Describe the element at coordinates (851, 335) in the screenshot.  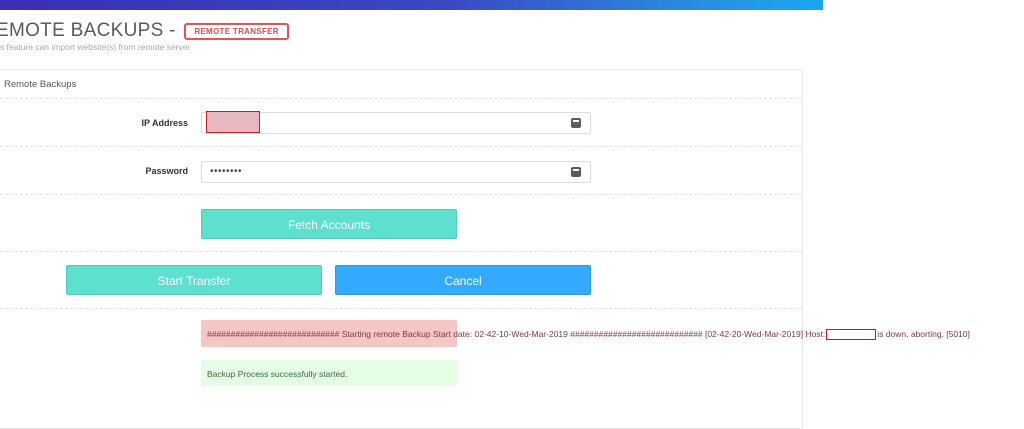
I see `redacted-host` at that location.